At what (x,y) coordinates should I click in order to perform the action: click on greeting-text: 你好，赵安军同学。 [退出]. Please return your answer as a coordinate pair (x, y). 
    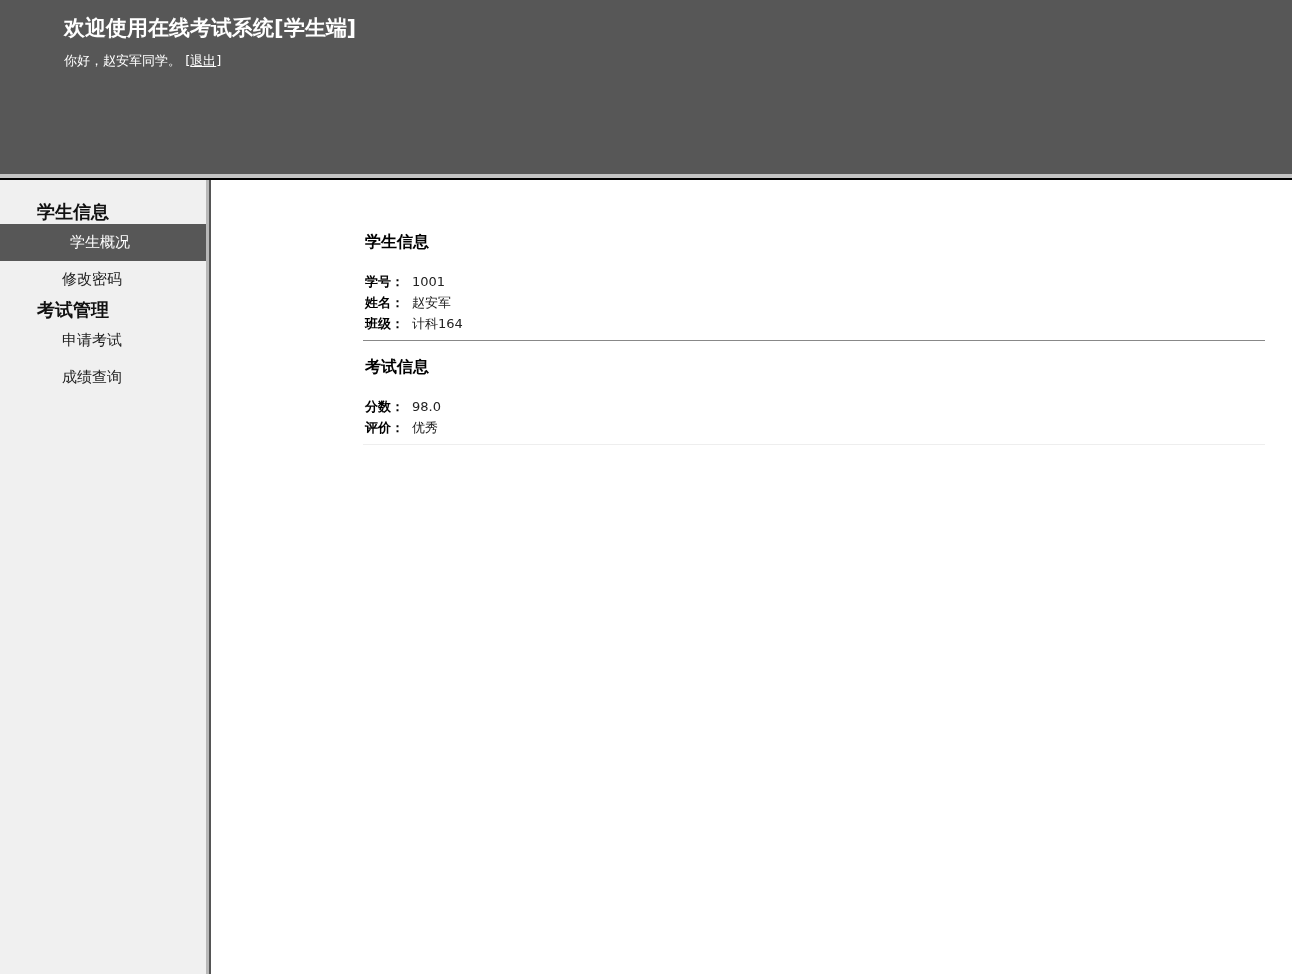
    Looking at the image, I should click on (143, 61).